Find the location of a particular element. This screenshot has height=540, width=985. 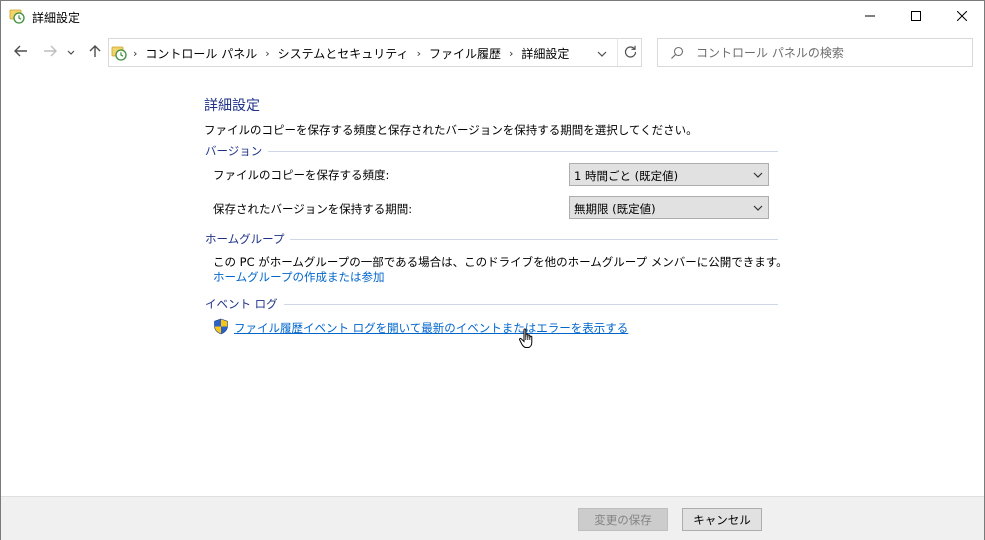

title-bar: 詳細設定 is located at coordinates (492, 16).